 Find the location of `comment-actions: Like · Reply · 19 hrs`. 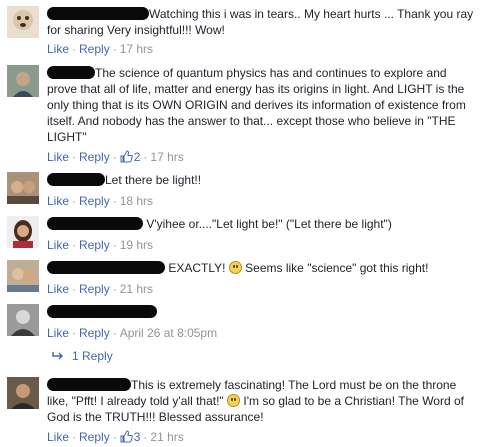

comment-actions: Like · Reply · 19 hrs is located at coordinates (100, 245).